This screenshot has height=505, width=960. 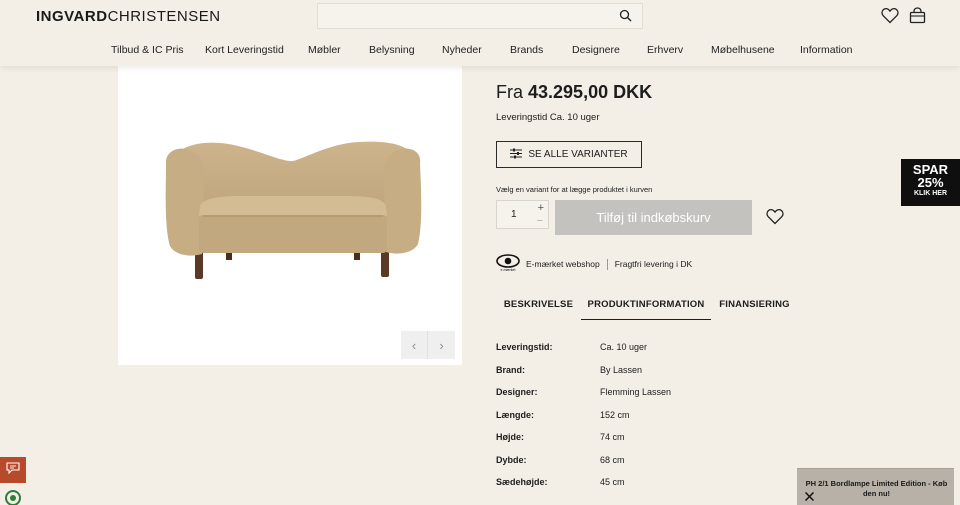 I want to click on spec-row: Brand: By Lassen, so click(x=636, y=370).